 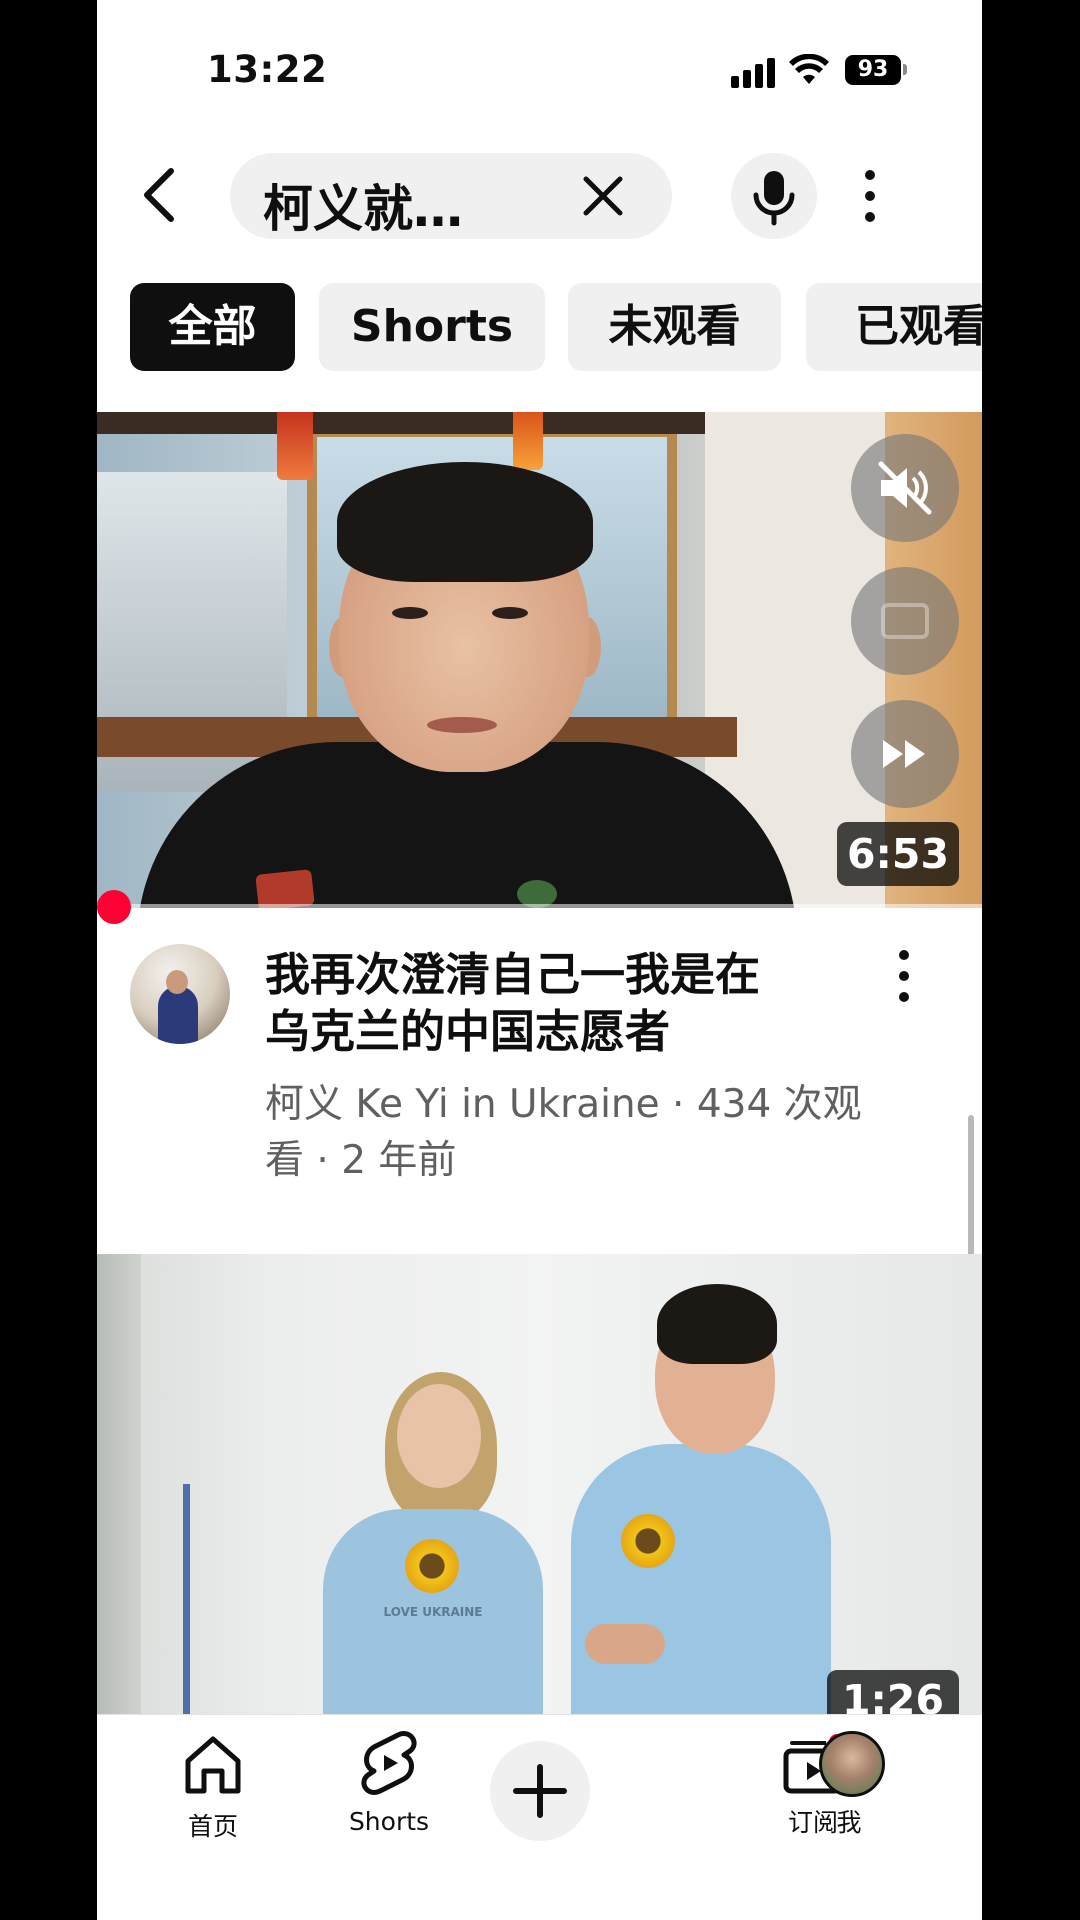 I want to click on video-duration-2: 1:26, so click(x=893, y=1692).